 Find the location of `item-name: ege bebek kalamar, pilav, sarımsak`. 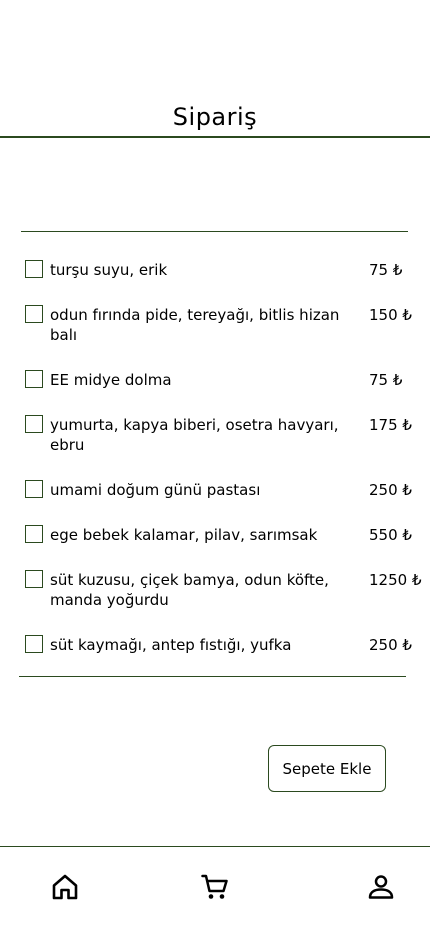

item-name: ege bebek kalamar, pilav, sarımsak is located at coordinates (184, 535).